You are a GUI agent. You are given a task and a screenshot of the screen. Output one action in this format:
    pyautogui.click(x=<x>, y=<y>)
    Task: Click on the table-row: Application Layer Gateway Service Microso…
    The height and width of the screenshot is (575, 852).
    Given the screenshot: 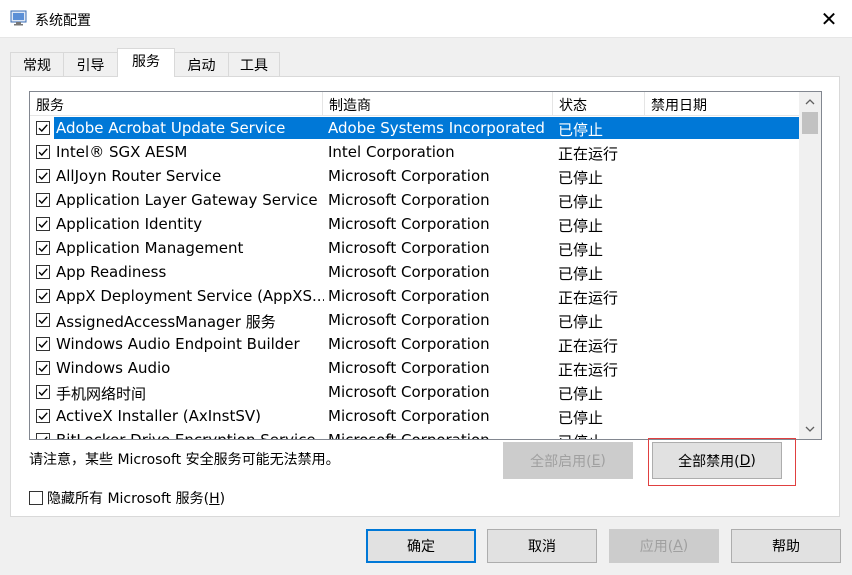 What is the action you would take?
    pyautogui.click(x=415, y=200)
    